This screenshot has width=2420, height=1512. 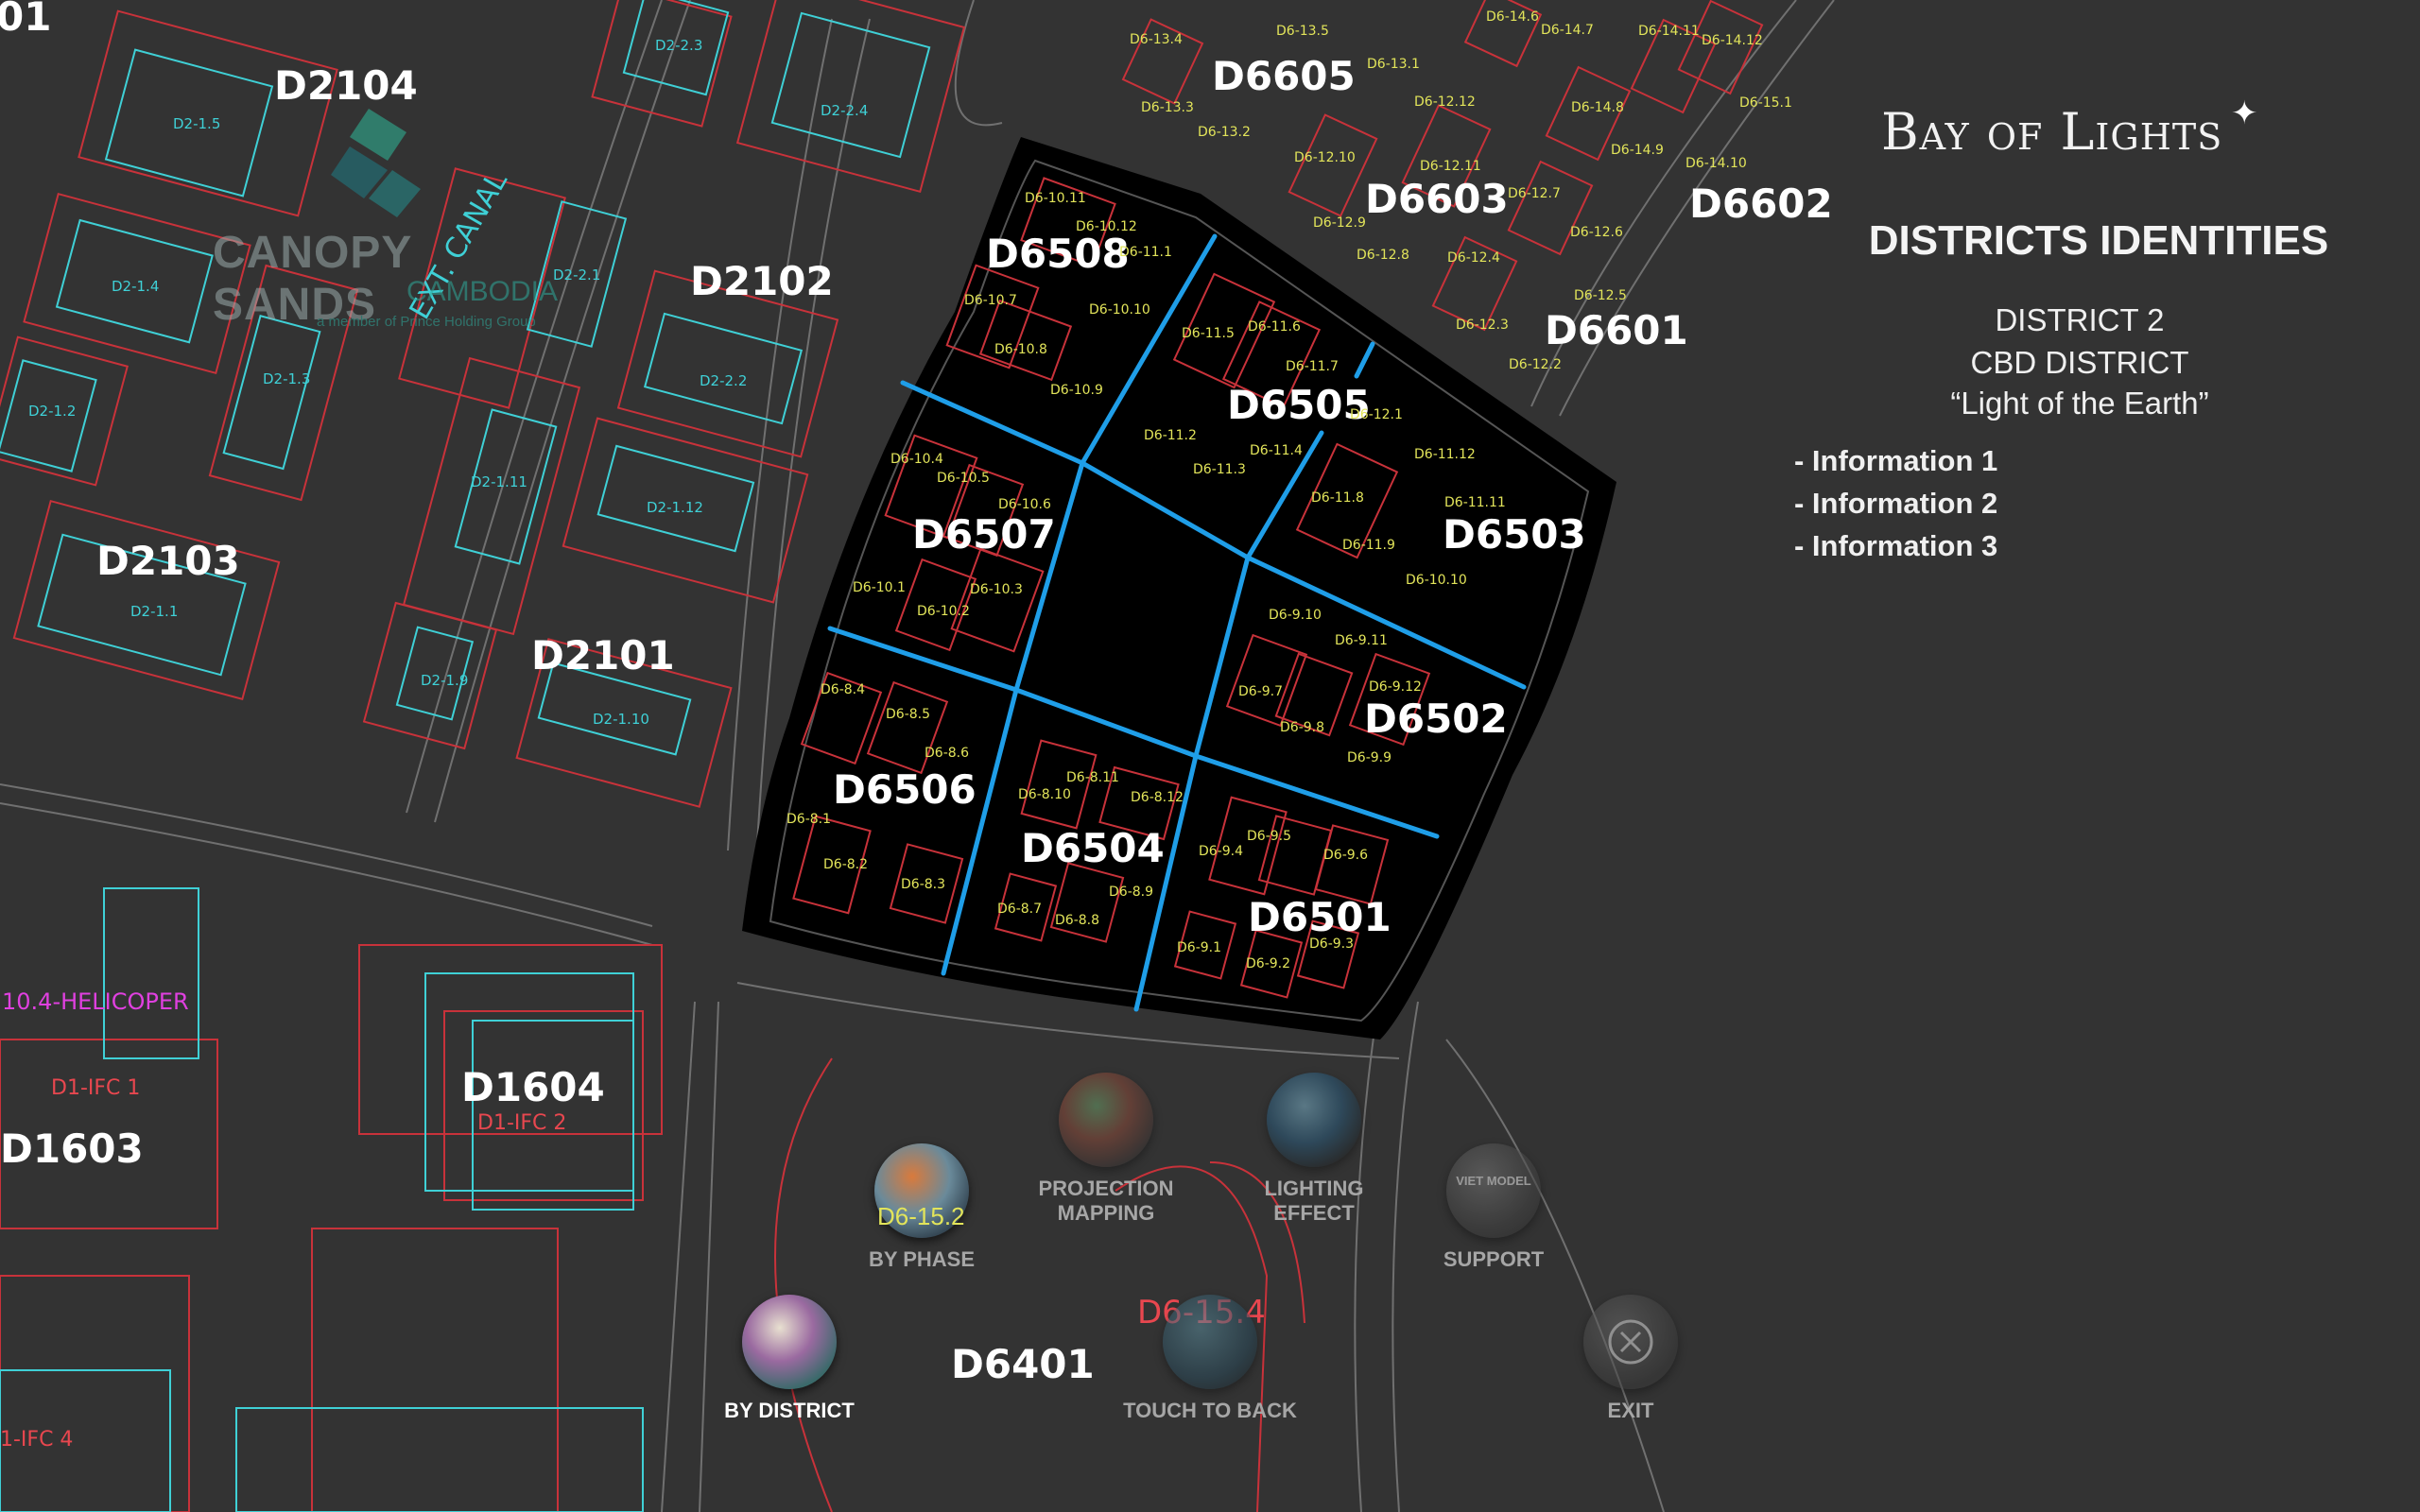 I want to click on plot-label: D6-11.12, so click(x=1445, y=454).